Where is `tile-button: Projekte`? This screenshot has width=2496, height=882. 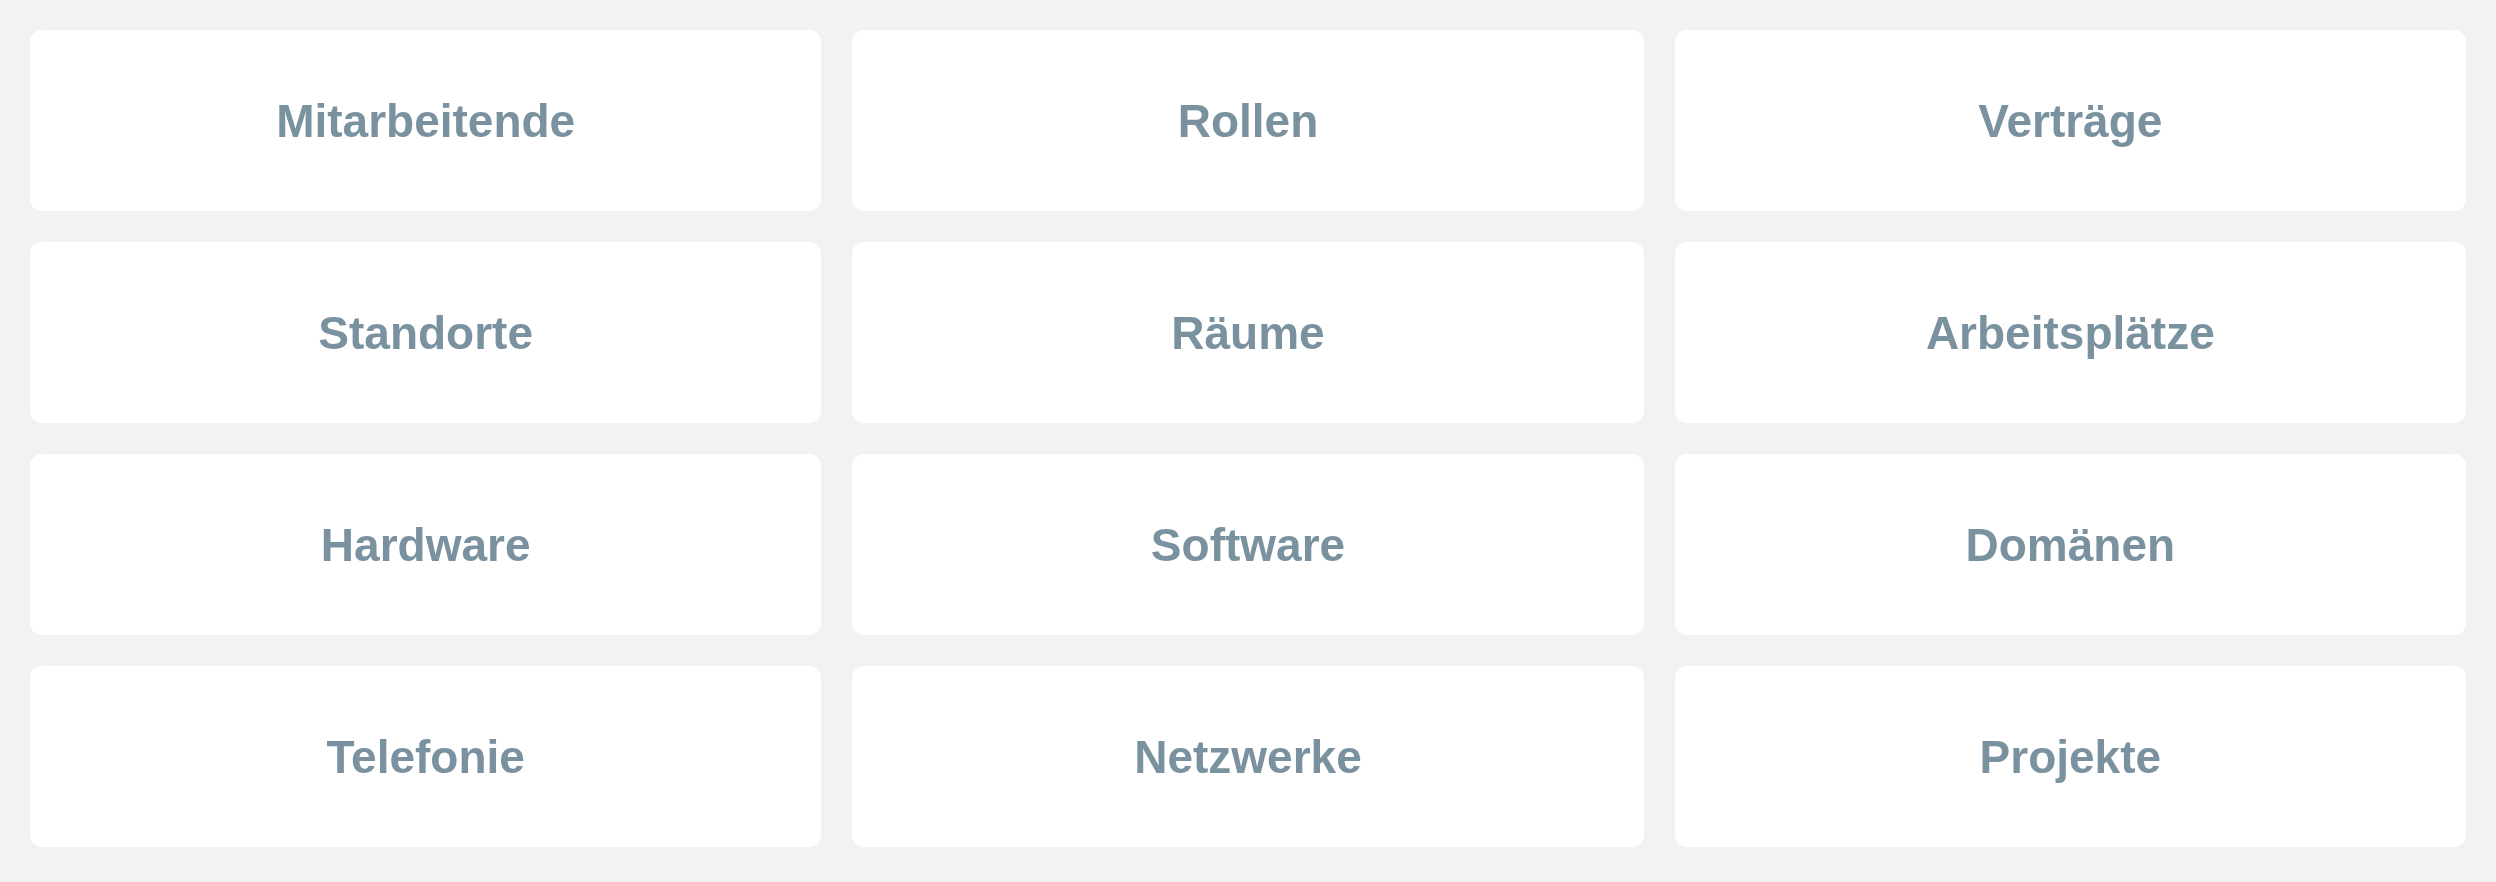
tile-button: Projekte is located at coordinates (2070, 756).